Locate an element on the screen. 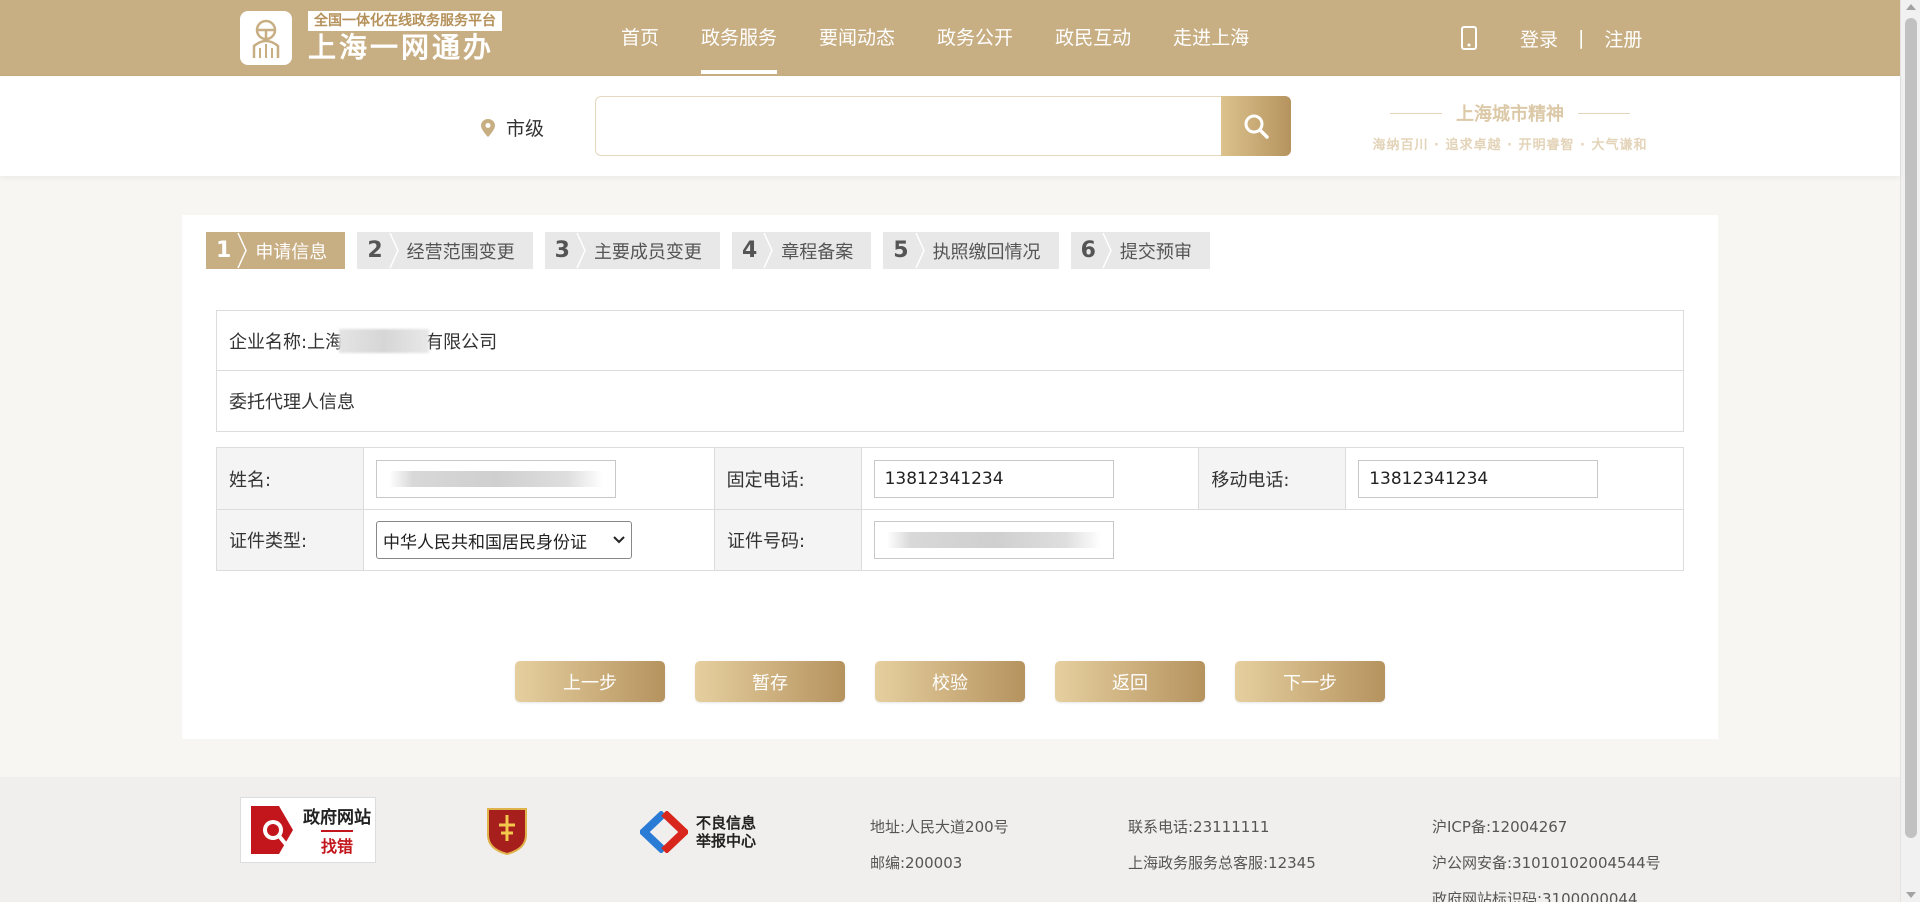 This screenshot has height=902, width=1920. footer-icp: 沪ICP备:12004267 is located at coordinates (1546, 827).